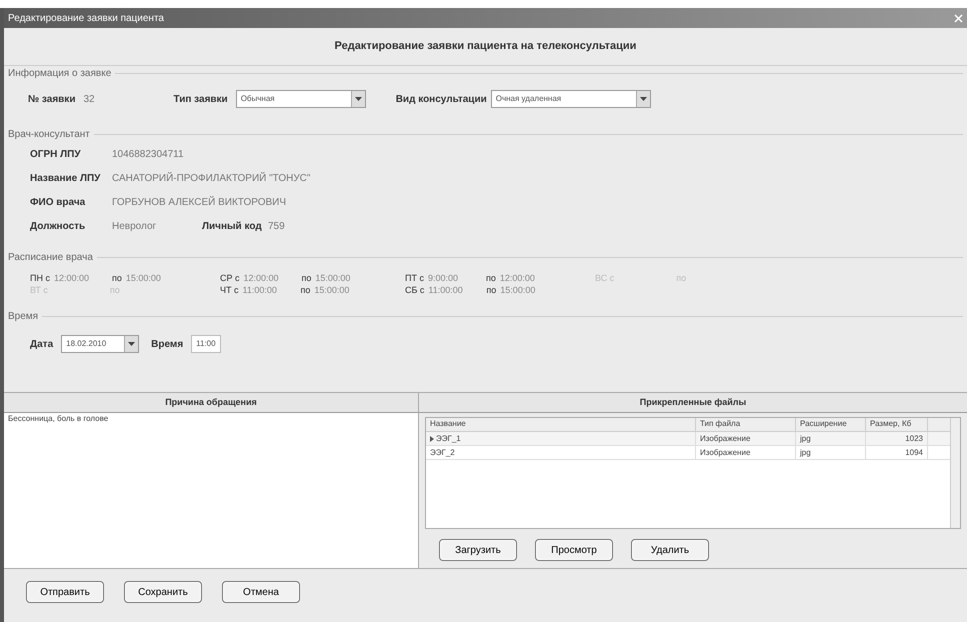 This screenshot has height=622, width=967. What do you see at coordinates (66, 179) in the screenshot?
I see `field-label: Название ЛПУ` at bounding box center [66, 179].